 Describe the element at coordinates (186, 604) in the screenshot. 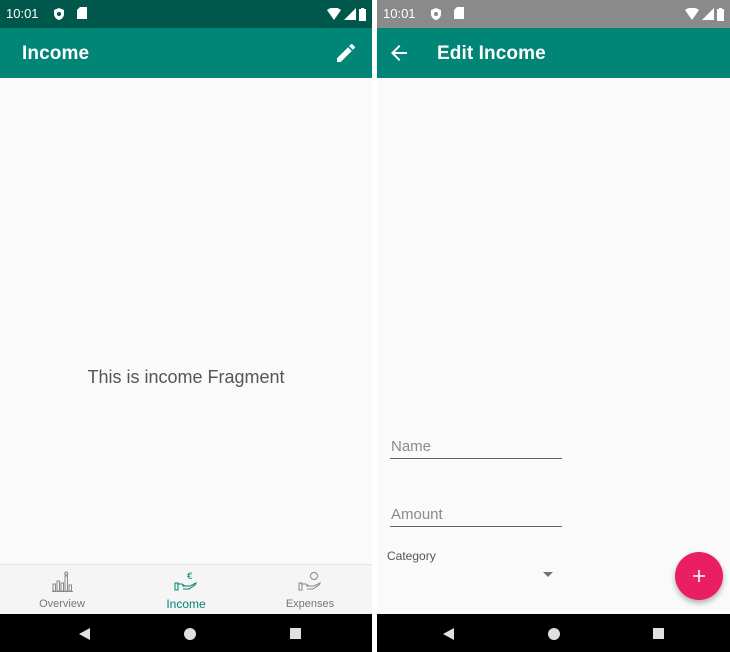

I see `nav-label-income: Income` at that location.